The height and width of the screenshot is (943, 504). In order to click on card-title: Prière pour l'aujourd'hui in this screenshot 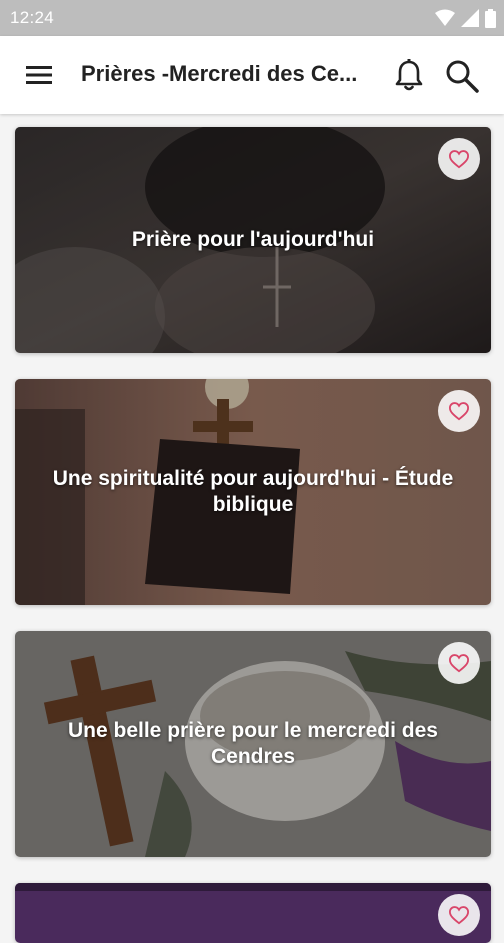, I will do `click(253, 239)`.